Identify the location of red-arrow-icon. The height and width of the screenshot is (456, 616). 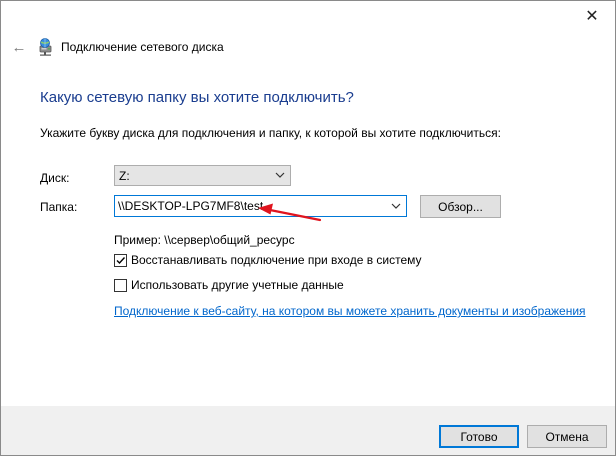
(290, 212).